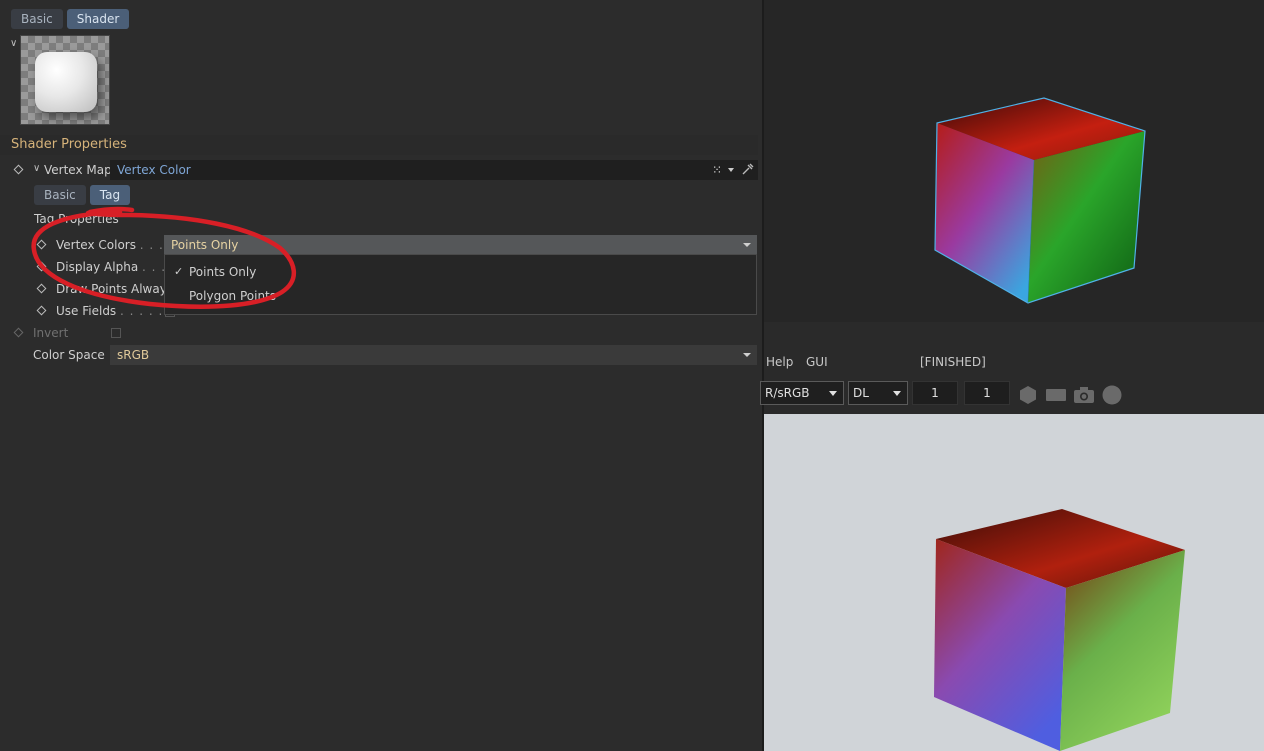 The height and width of the screenshot is (751, 1264). What do you see at coordinates (222, 272) in the screenshot?
I see `menu-item-points-only: Points Only` at bounding box center [222, 272].